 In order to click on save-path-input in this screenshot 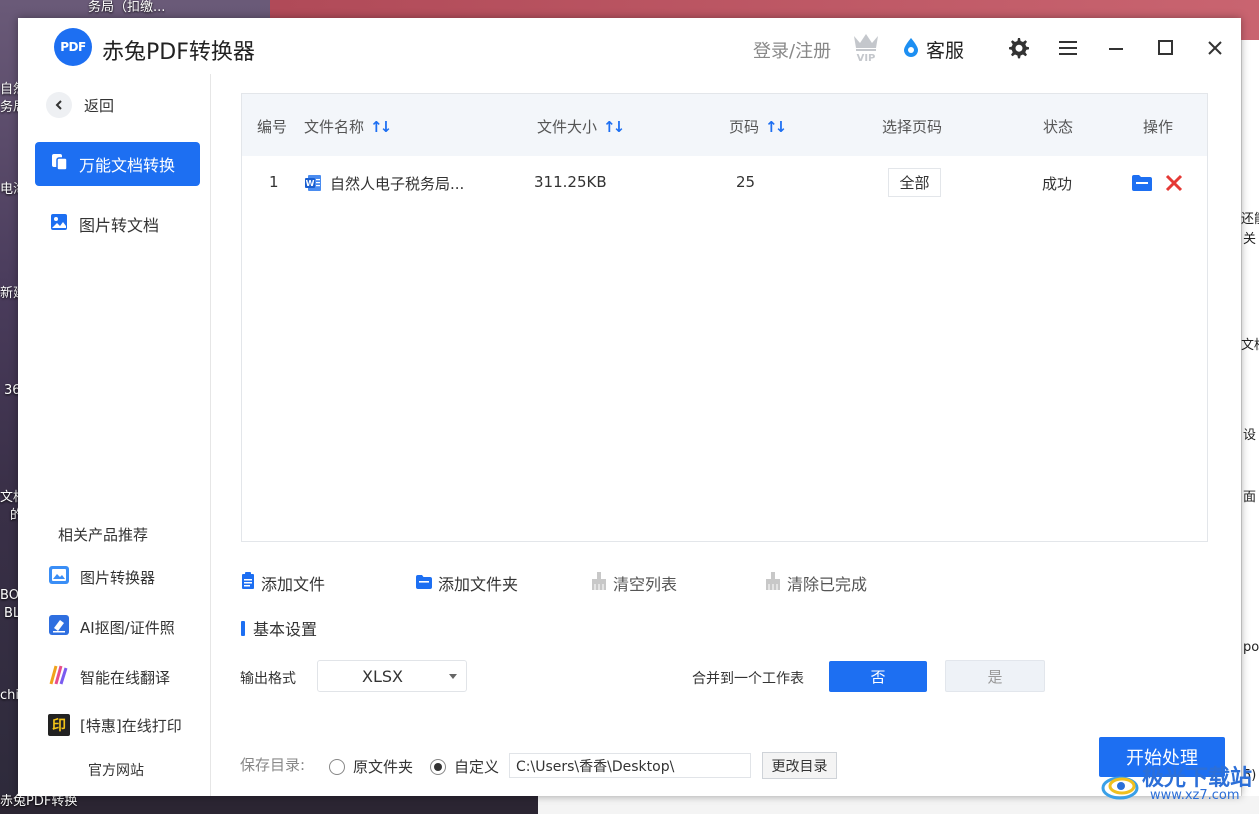, I will do `click(630, 765)`.